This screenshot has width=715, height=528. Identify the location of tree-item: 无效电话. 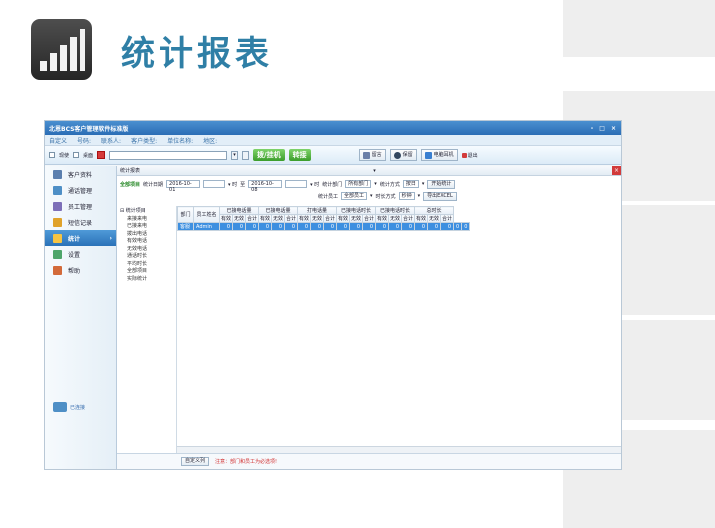
(146, 250).